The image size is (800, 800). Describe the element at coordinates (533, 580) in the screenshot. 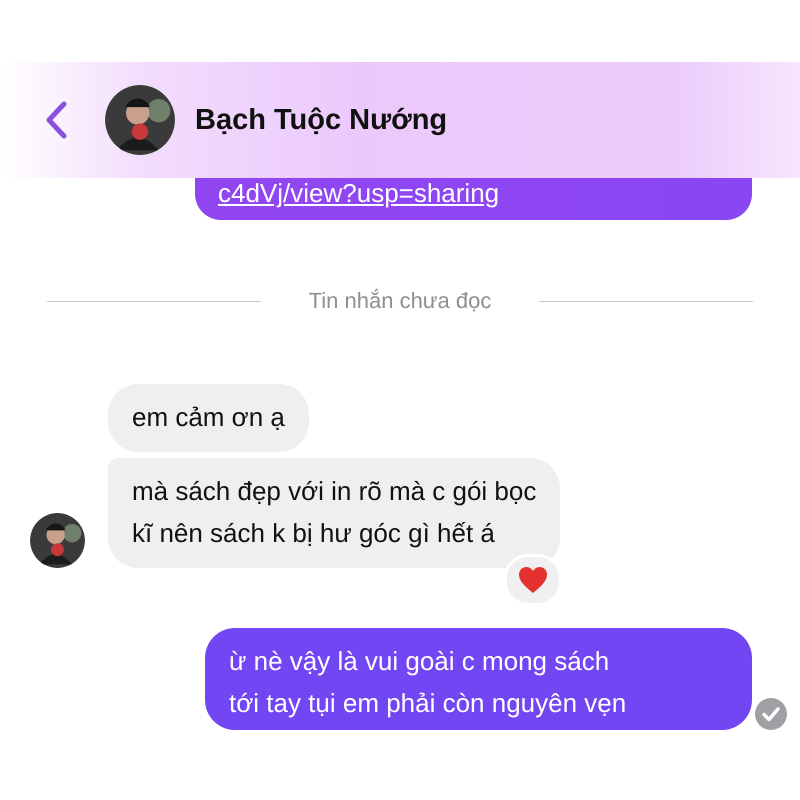

I see `heart-icon` at that location.